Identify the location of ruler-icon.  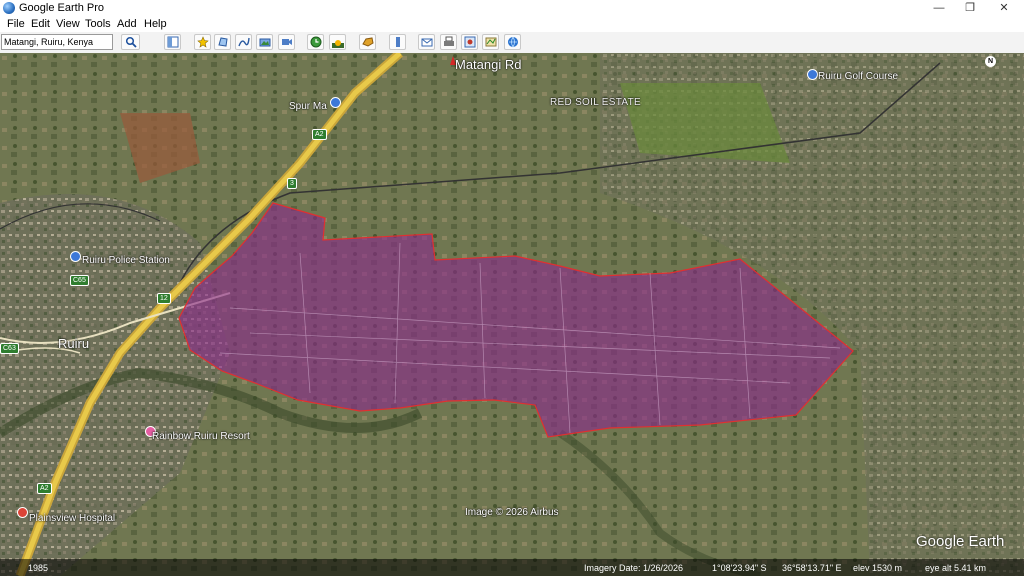
(397, 42).